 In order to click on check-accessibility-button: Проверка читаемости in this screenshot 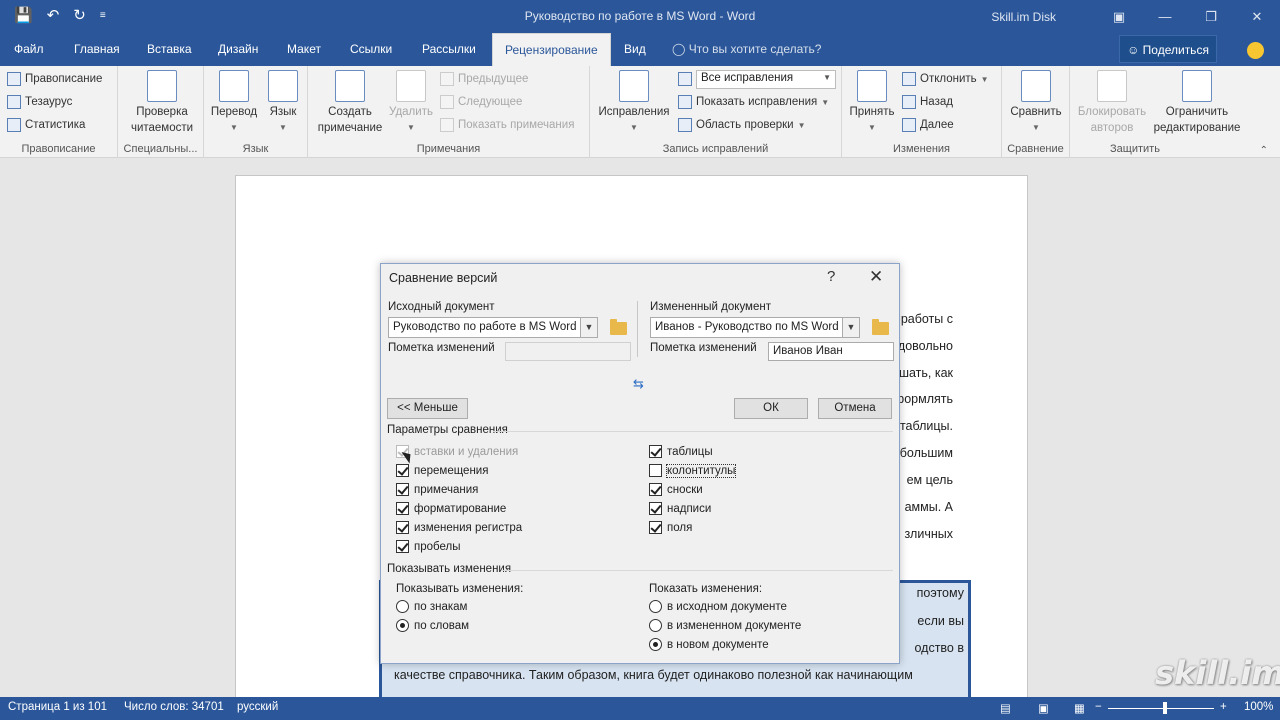, I will do `click(162, 103)`.